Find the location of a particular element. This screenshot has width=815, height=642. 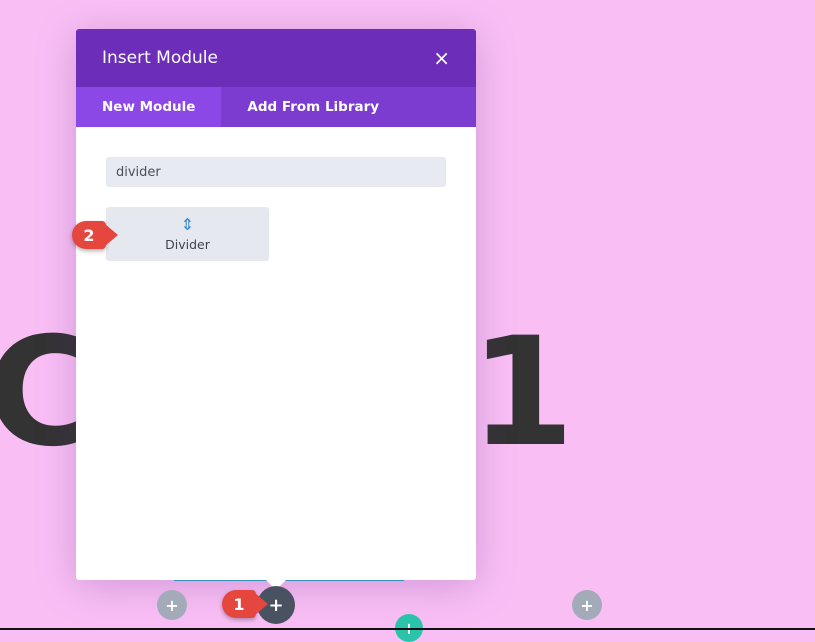

modal-tabs: New Module Add From Library is located at coordinates (276, 107).